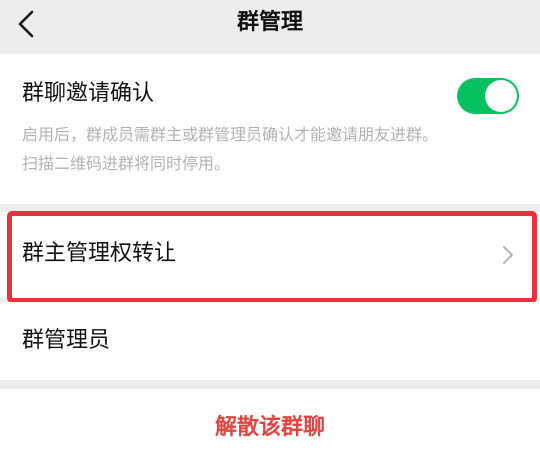 Image resolution: width=540 pixels, height=465 pixels. Describe the element at coordinates (88, 93) in the screenshot. I see `invite-confirm-label: 群聊邀请确认` at that location.